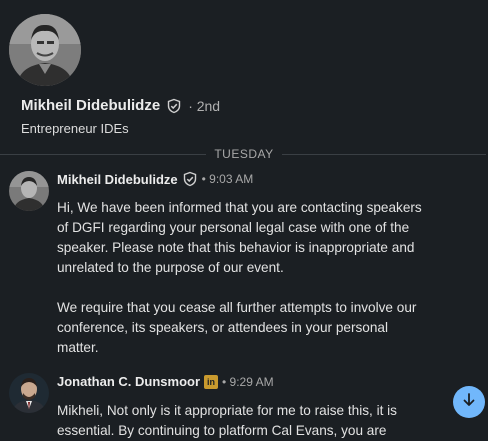 The height and width of the screenshot is (441, 488). I want to click on message-timestamp: • 9:29 AM, so click(248, 381).